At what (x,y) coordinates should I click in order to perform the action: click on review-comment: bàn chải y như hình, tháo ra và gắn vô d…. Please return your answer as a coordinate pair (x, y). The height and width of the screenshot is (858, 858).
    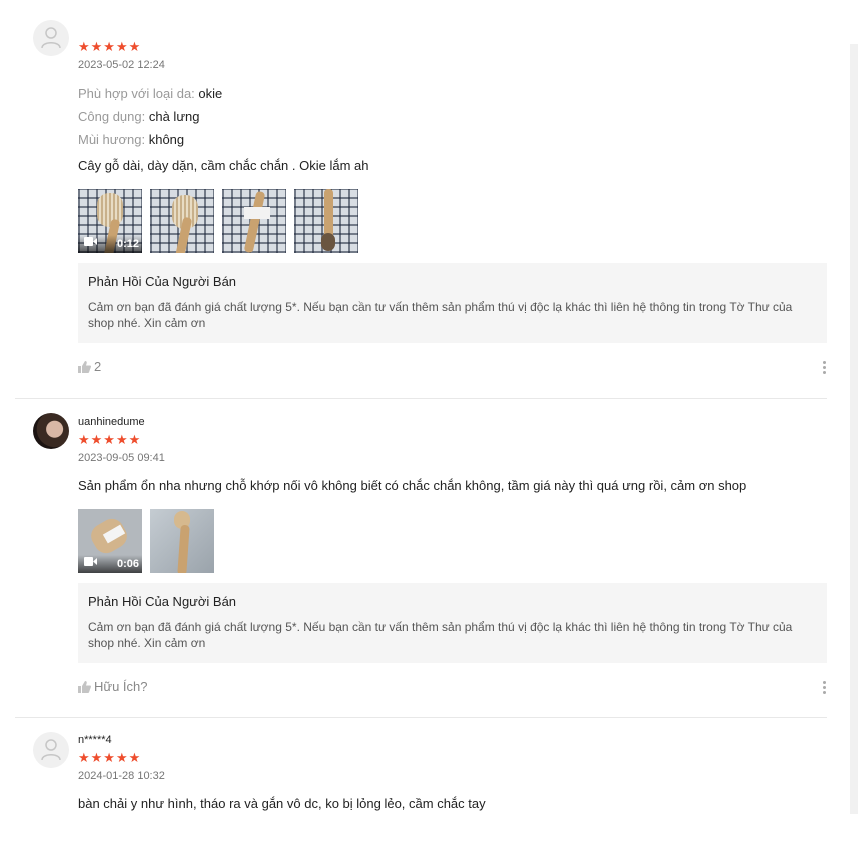
    Looking at the image, I should click on (282, 803).